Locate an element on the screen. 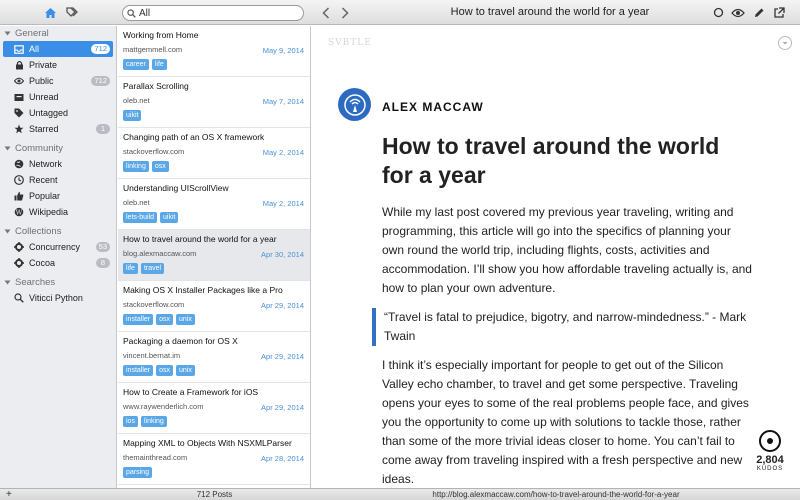 This screenshot has height=500, width=800. sidebar-item-viticci-python: Viticci Python is located at coordinates (58, 298).